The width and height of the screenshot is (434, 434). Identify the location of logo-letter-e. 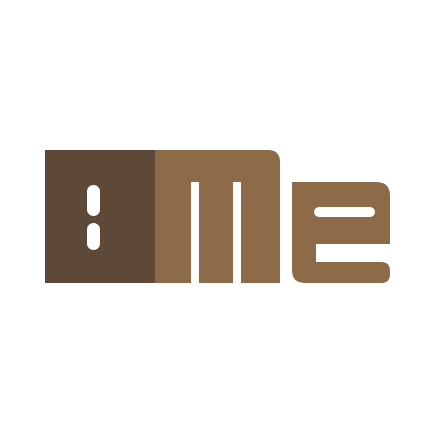
(341, 232).